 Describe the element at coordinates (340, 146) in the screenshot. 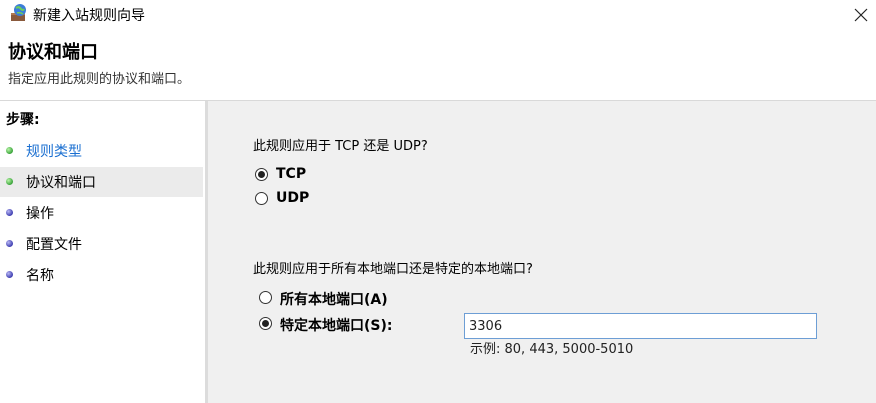

I see `protocol-question: 此规则应用于 TCP 还是 UDP?` at that location.